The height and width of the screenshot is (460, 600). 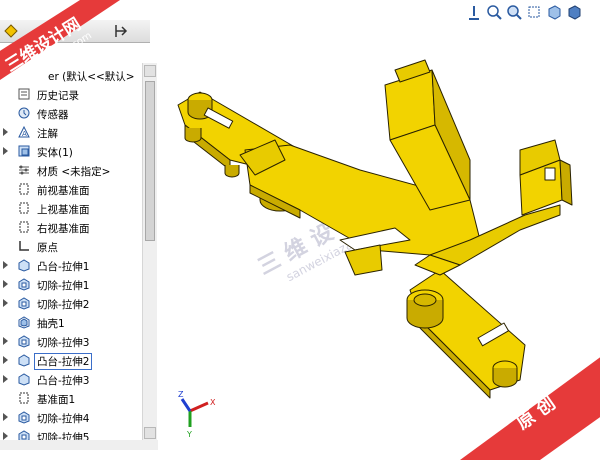 What do you see at coordinates (79, 445) in the screenshot?
I see `feature-tree-horizontal-scrollbar` at bounding box center [79, 445].